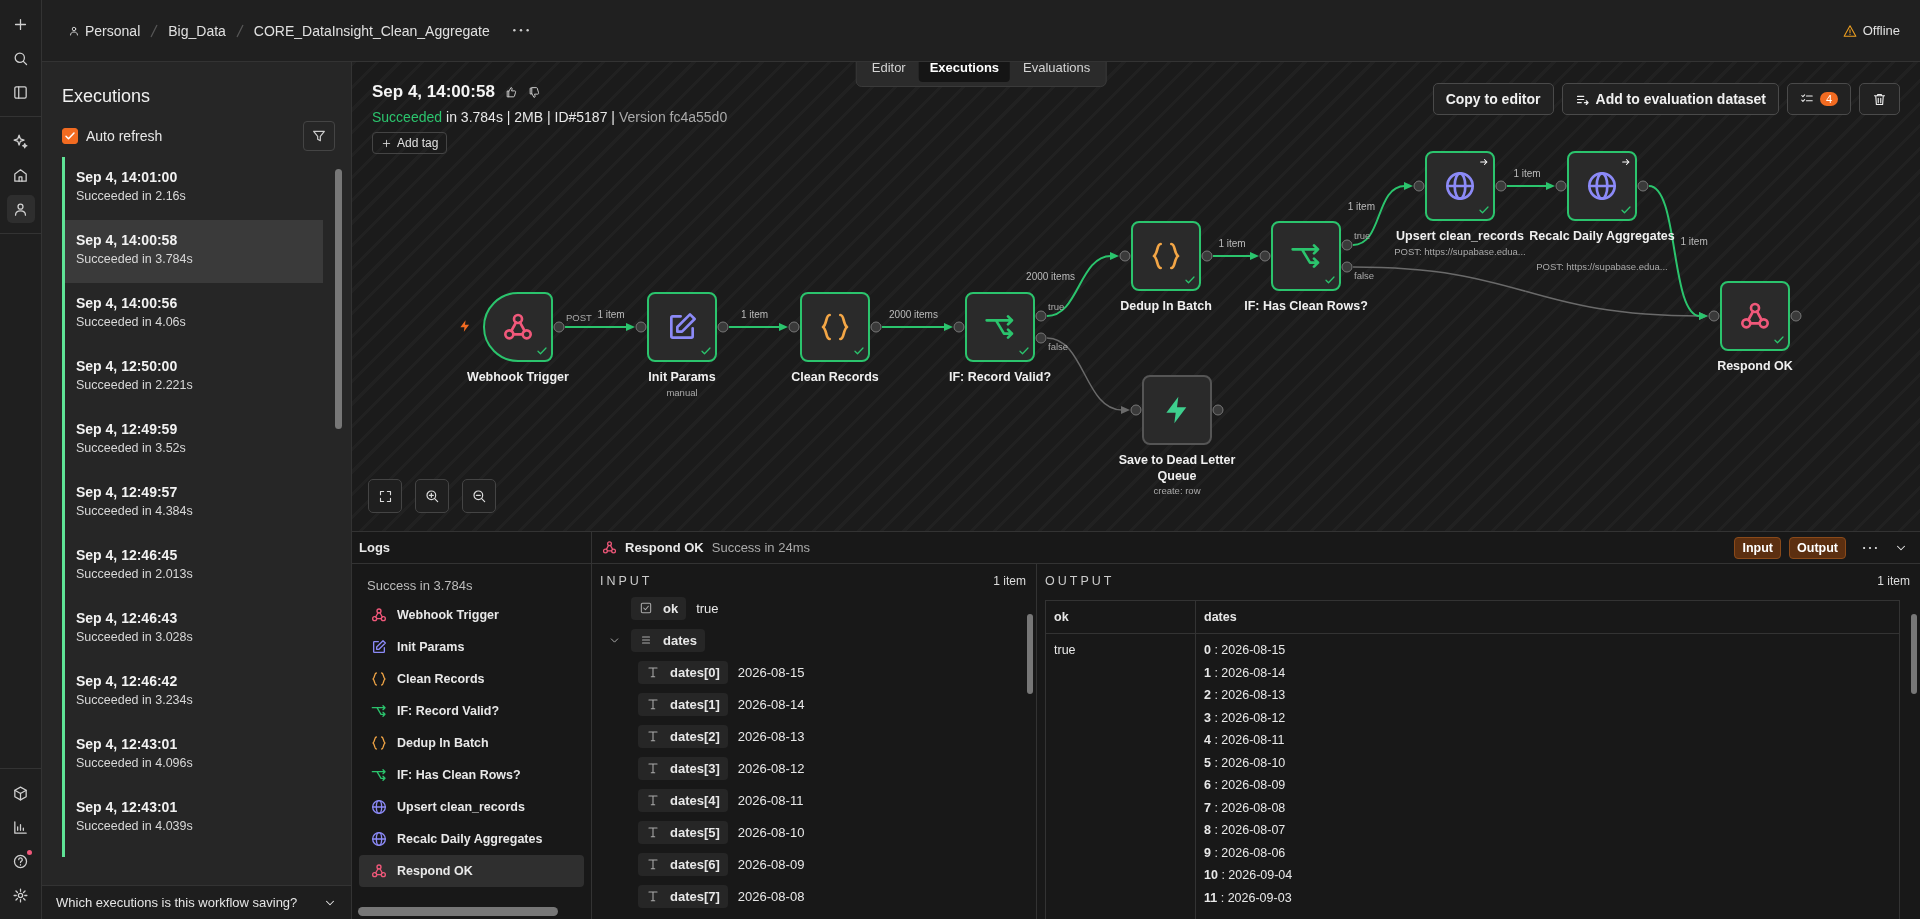 The image size is (1920, 919). What do you see at coordinates (432, 496) in the screenshot?
I see `zoom-in-button` at bounding box center [432, 496].